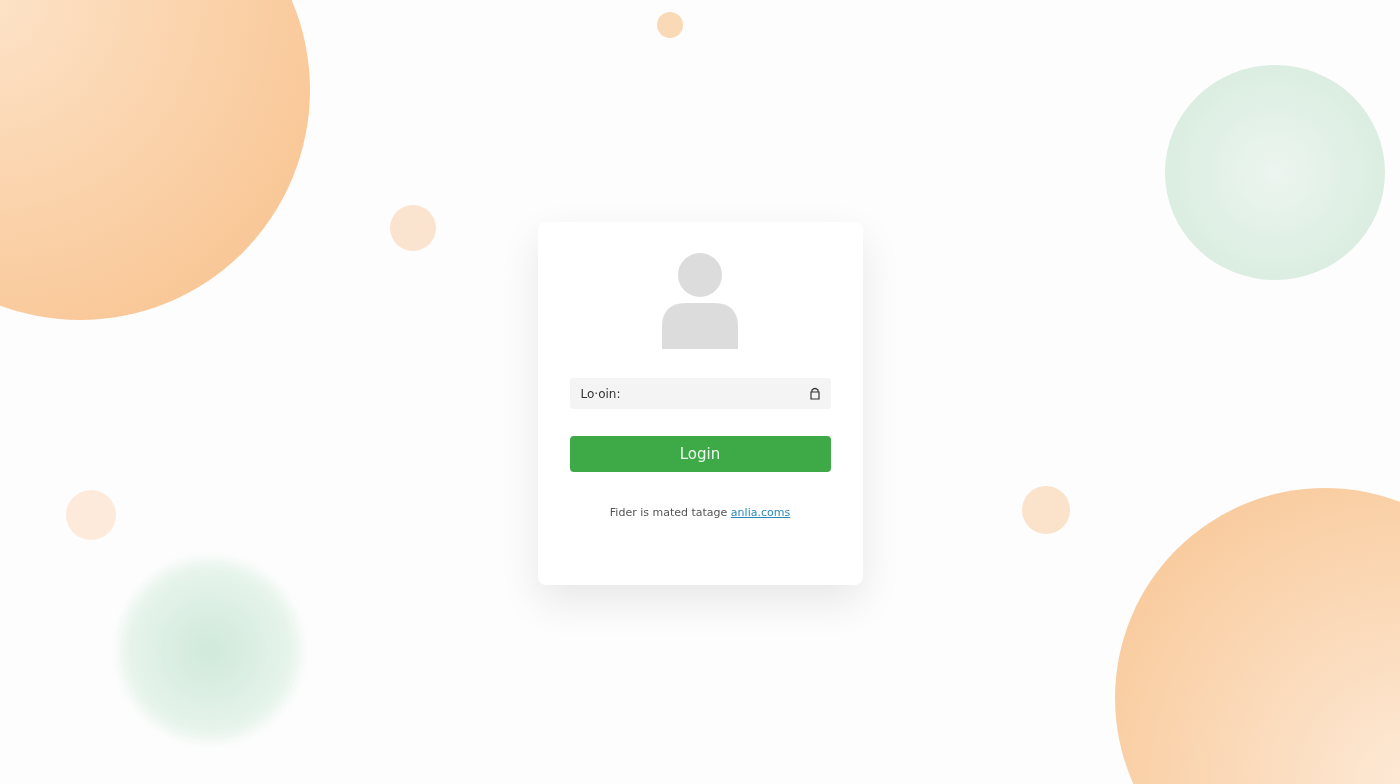 This screenshot has height=784, width=1400. Describe the element at coordinates (700, 454) in the screenshot. I see `login-button: Login` at that location.